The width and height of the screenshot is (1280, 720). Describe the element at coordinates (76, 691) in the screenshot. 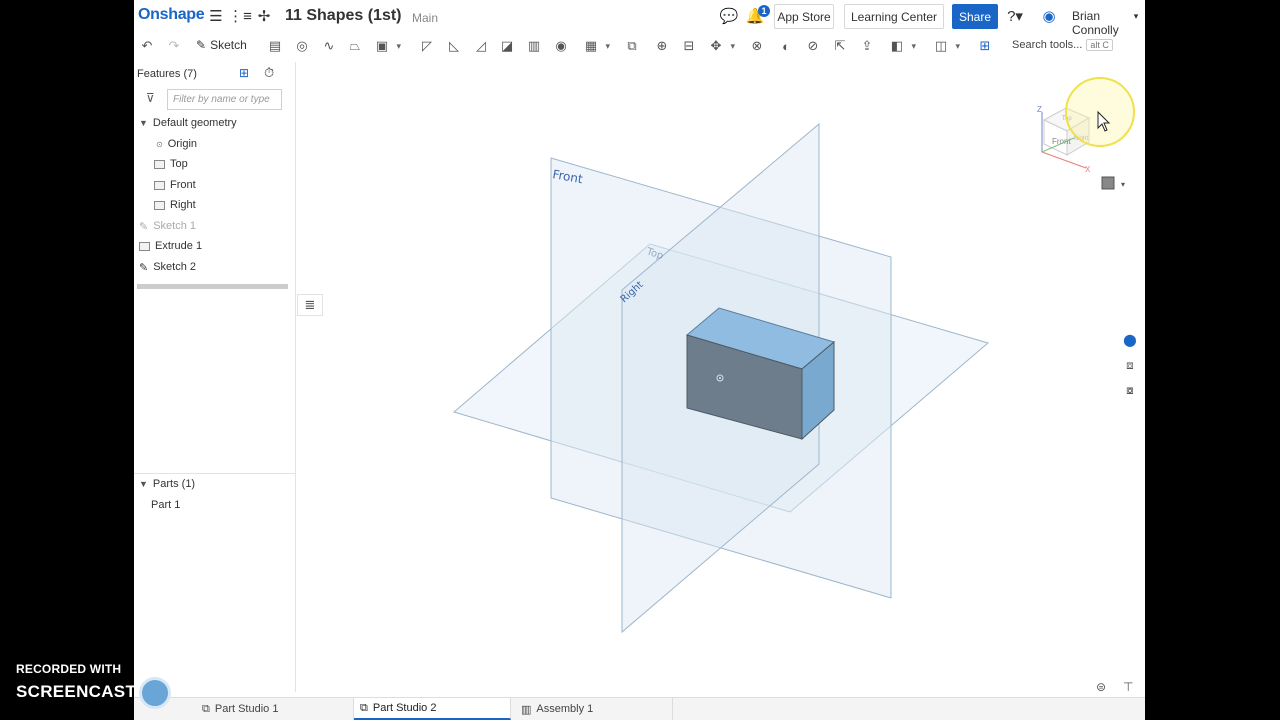

I see `recorder-watermark-left: SCREENCAST` at that location.